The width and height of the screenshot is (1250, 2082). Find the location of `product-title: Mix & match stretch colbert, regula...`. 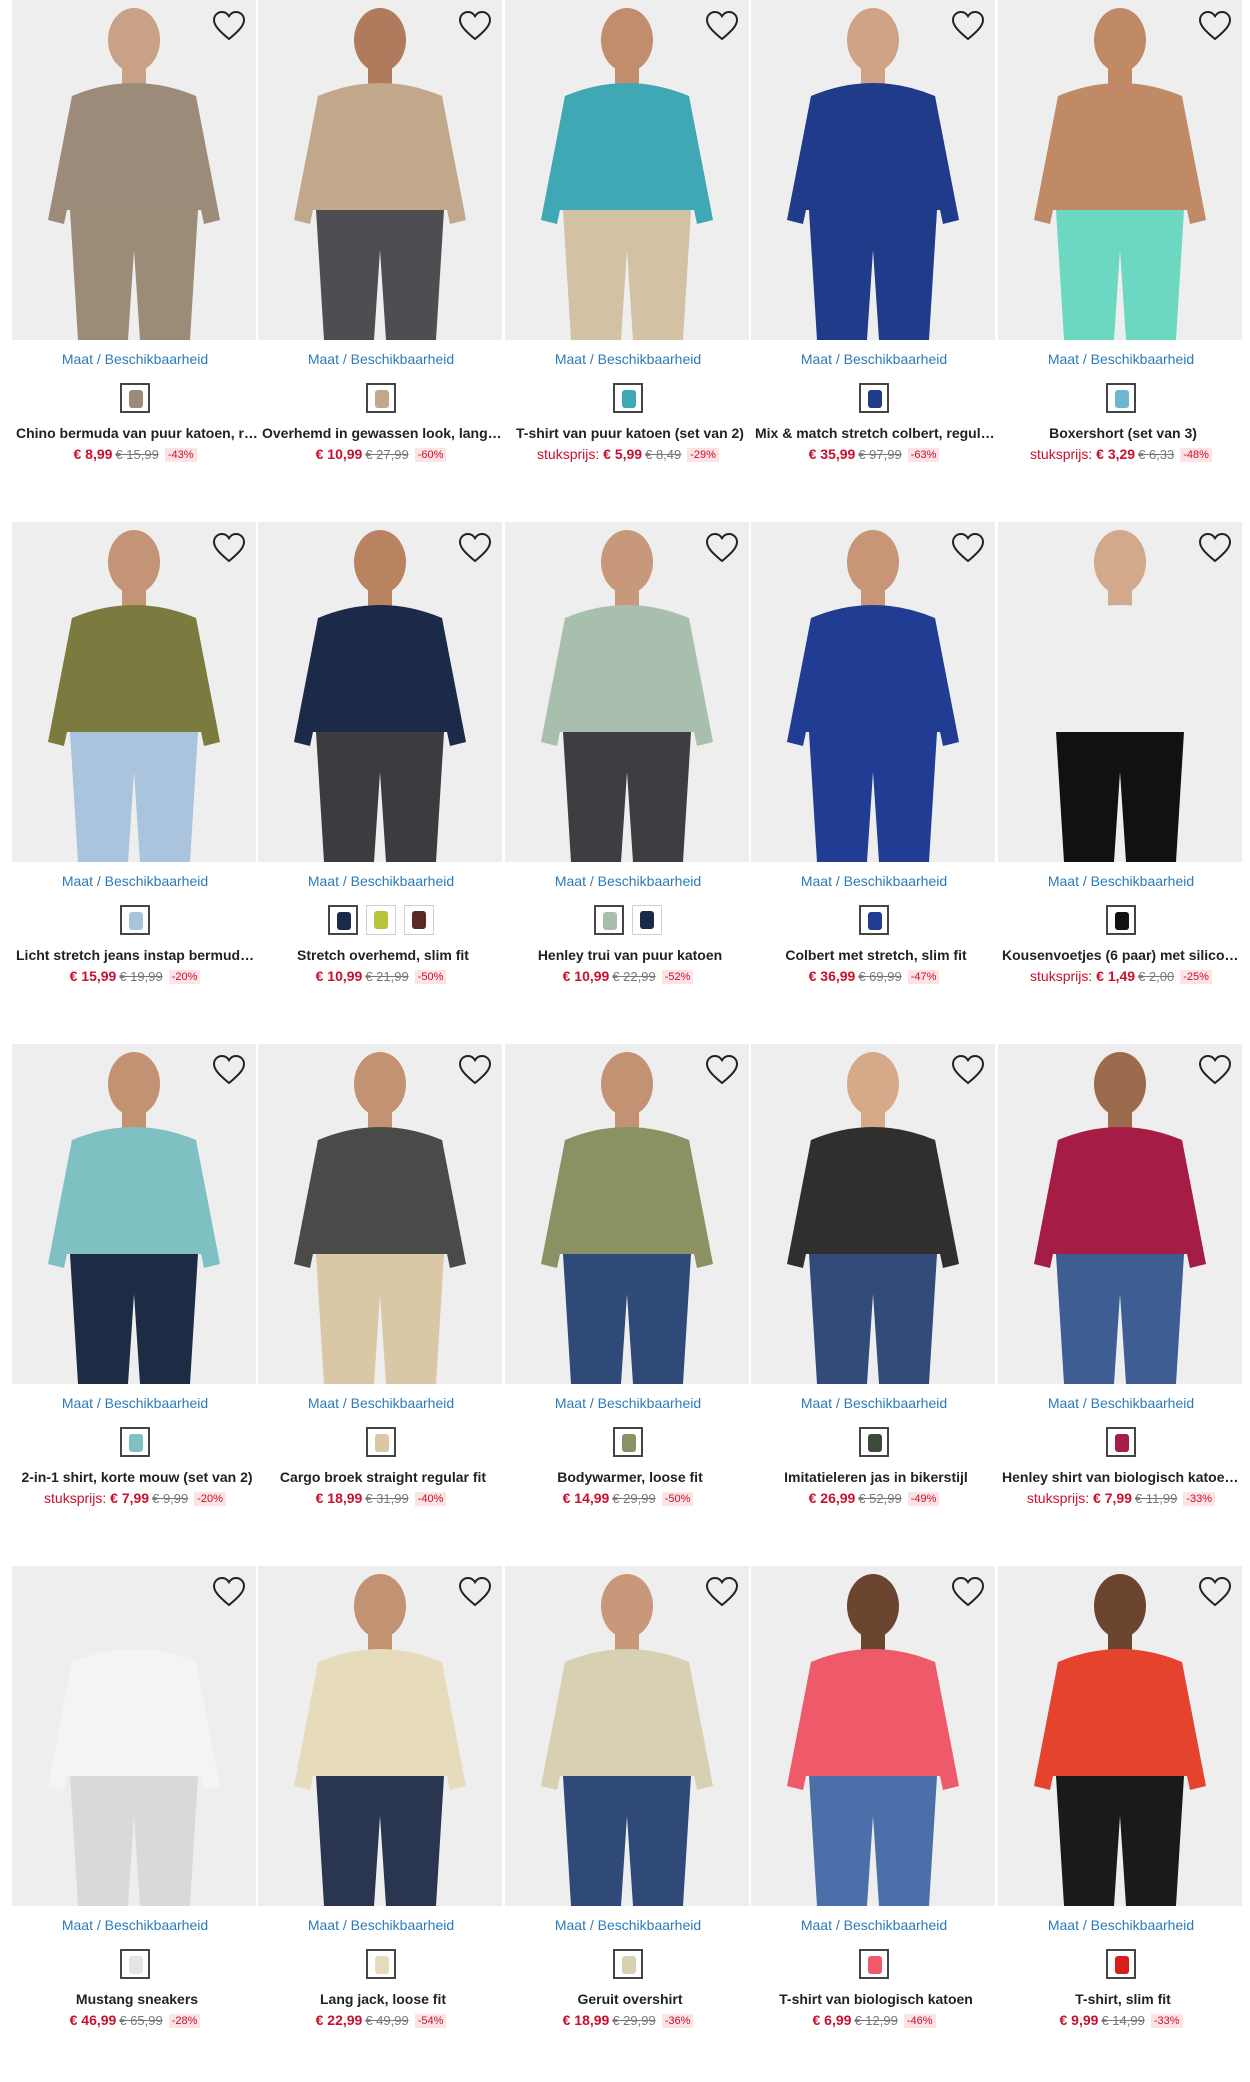

product-title: Mix & match stretch colbert, regula... is located at coordinates (876, 433).